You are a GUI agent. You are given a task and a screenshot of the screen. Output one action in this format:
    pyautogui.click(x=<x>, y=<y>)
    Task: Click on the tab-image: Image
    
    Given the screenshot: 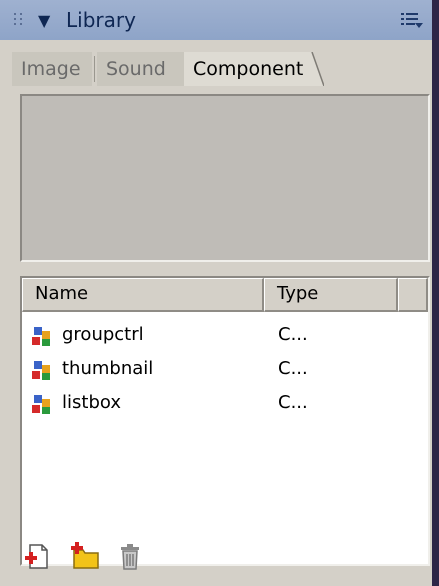 What is the action you would take?
    pyautogui.click(x=52, y=69)
    